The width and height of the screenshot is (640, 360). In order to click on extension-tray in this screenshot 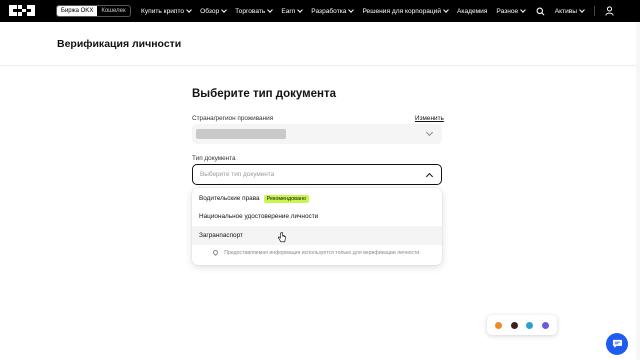, I will do `click(522, 325)`.